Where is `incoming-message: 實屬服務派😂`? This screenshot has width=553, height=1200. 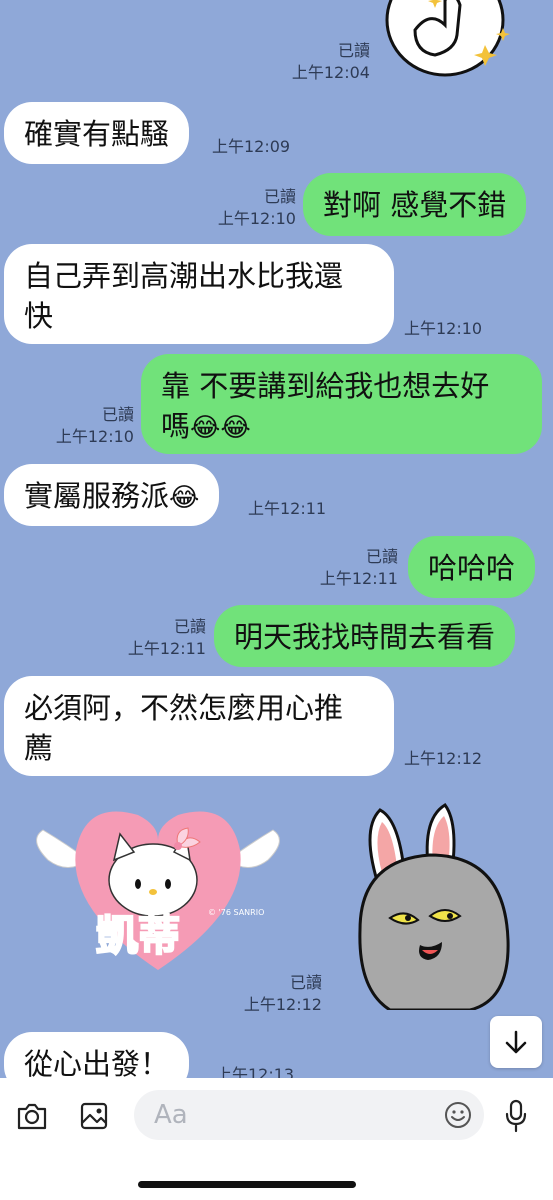 incoming-message: 實屬服務派😂 is located at coordinates (112, 495).